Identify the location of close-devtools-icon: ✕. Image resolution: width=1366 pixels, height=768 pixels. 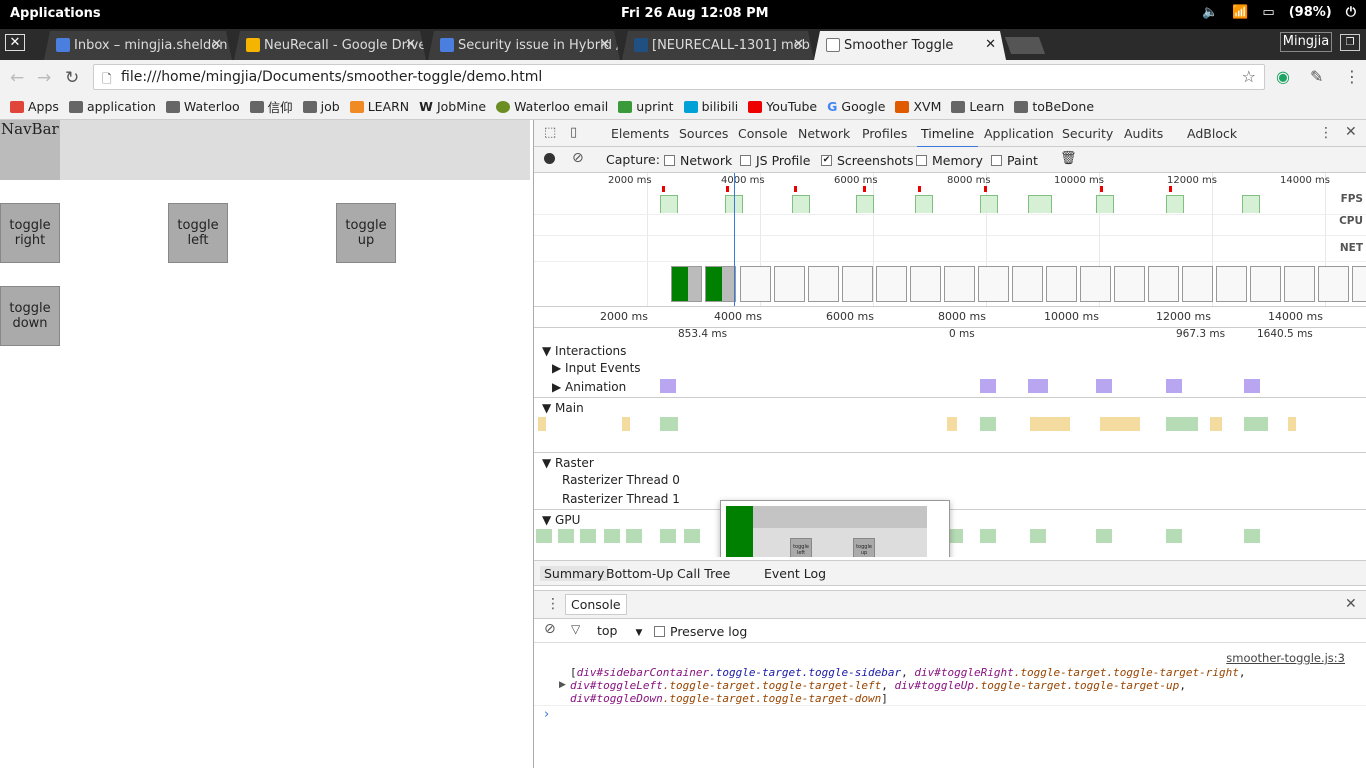
(1351, 132).